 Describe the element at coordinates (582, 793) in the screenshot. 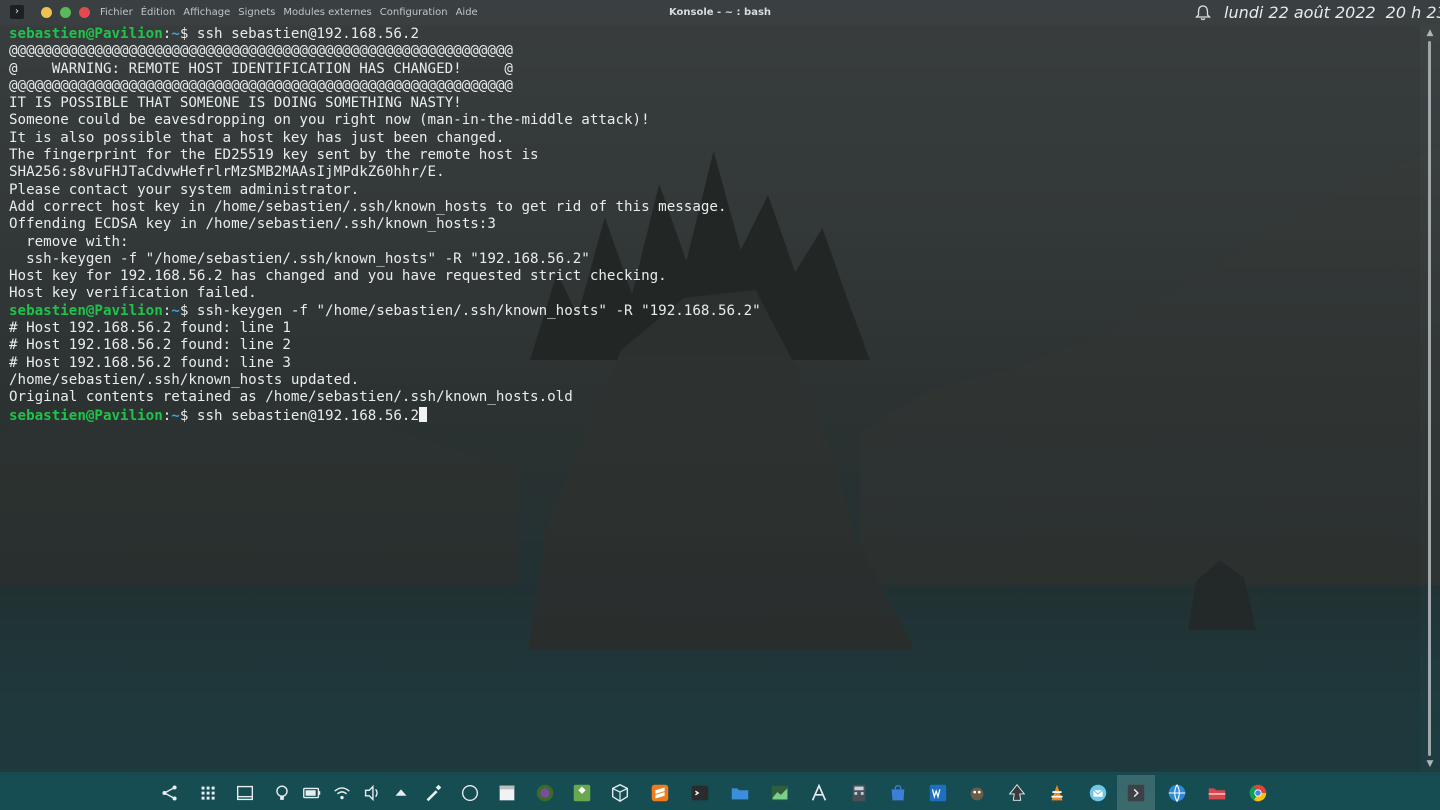

I see `package-installer-icon` at that location.